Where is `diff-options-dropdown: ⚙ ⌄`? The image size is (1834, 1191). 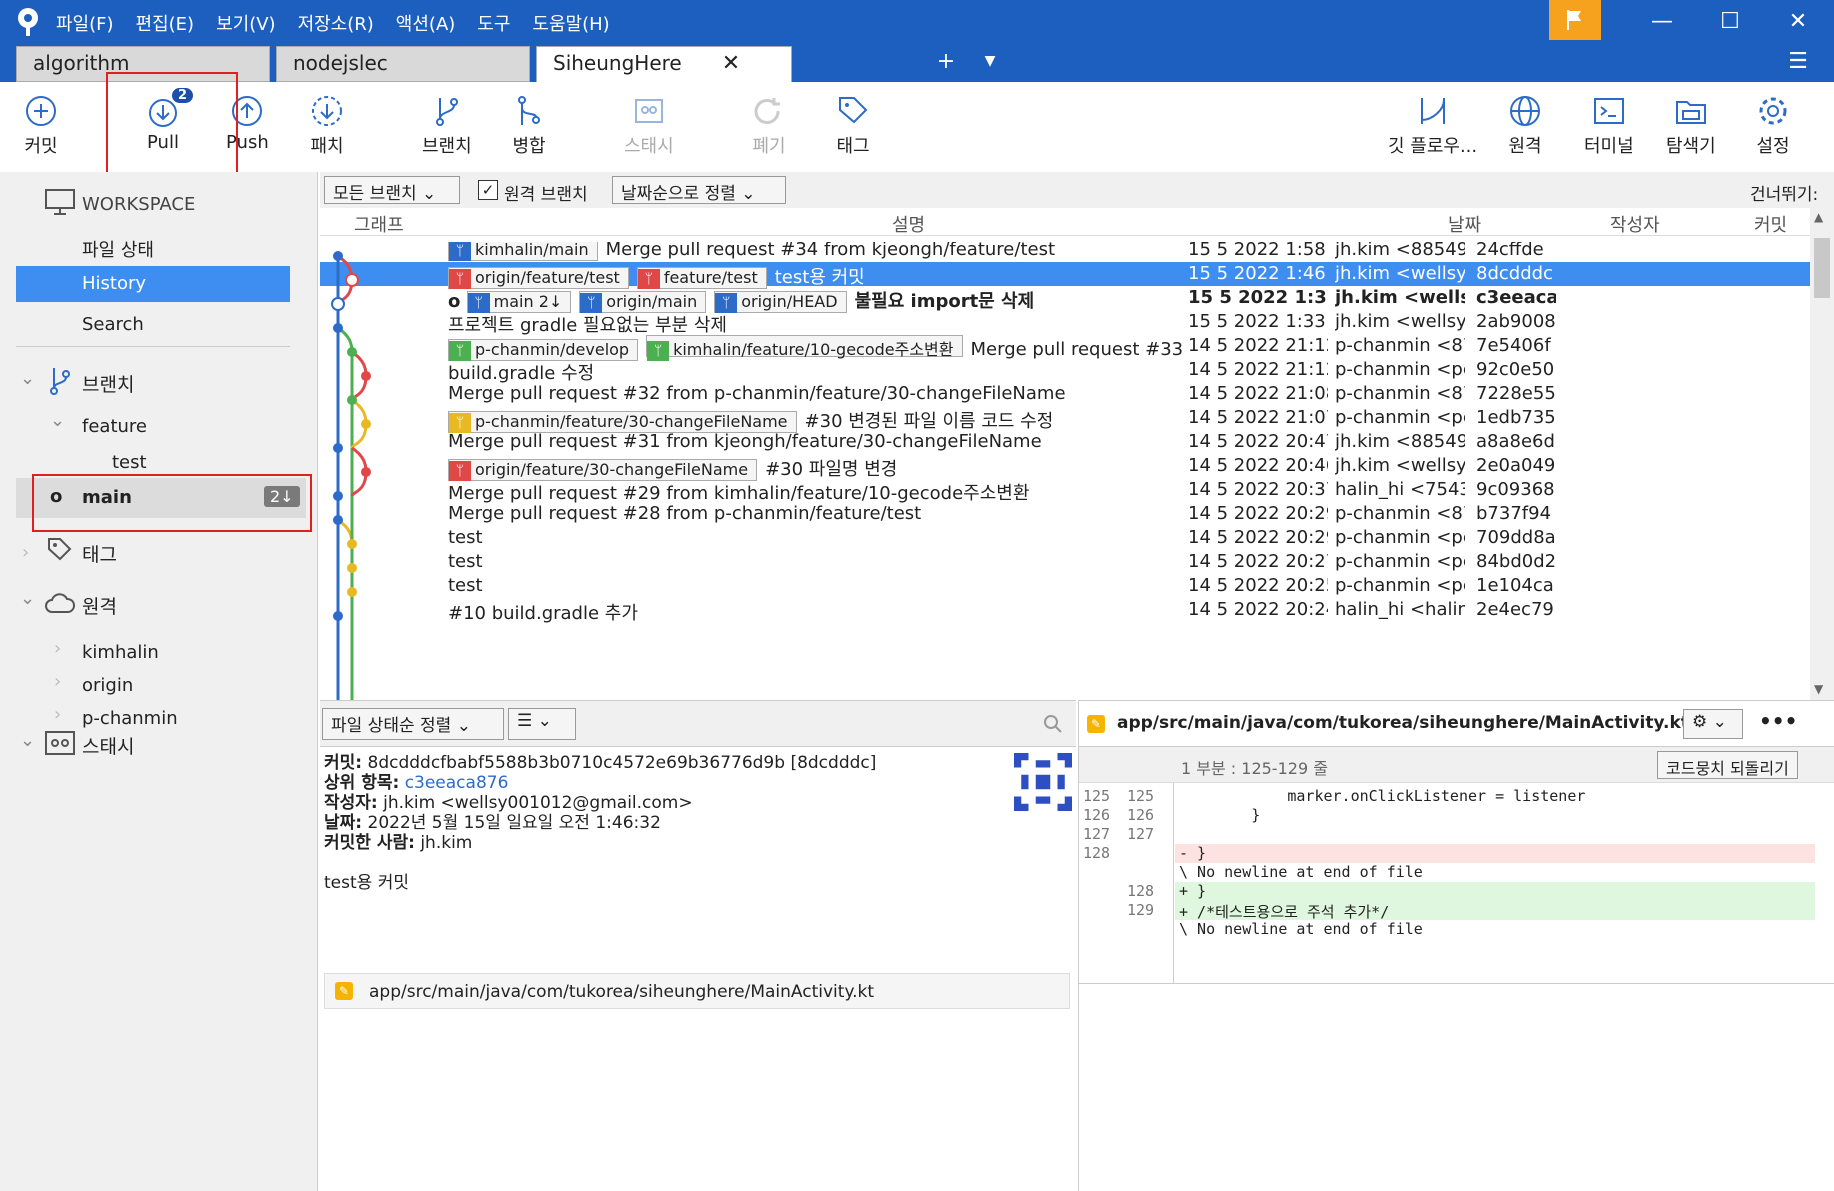 diff-options-dropdown: ⚙ ⌄ is located at coordinates (1713, 724).